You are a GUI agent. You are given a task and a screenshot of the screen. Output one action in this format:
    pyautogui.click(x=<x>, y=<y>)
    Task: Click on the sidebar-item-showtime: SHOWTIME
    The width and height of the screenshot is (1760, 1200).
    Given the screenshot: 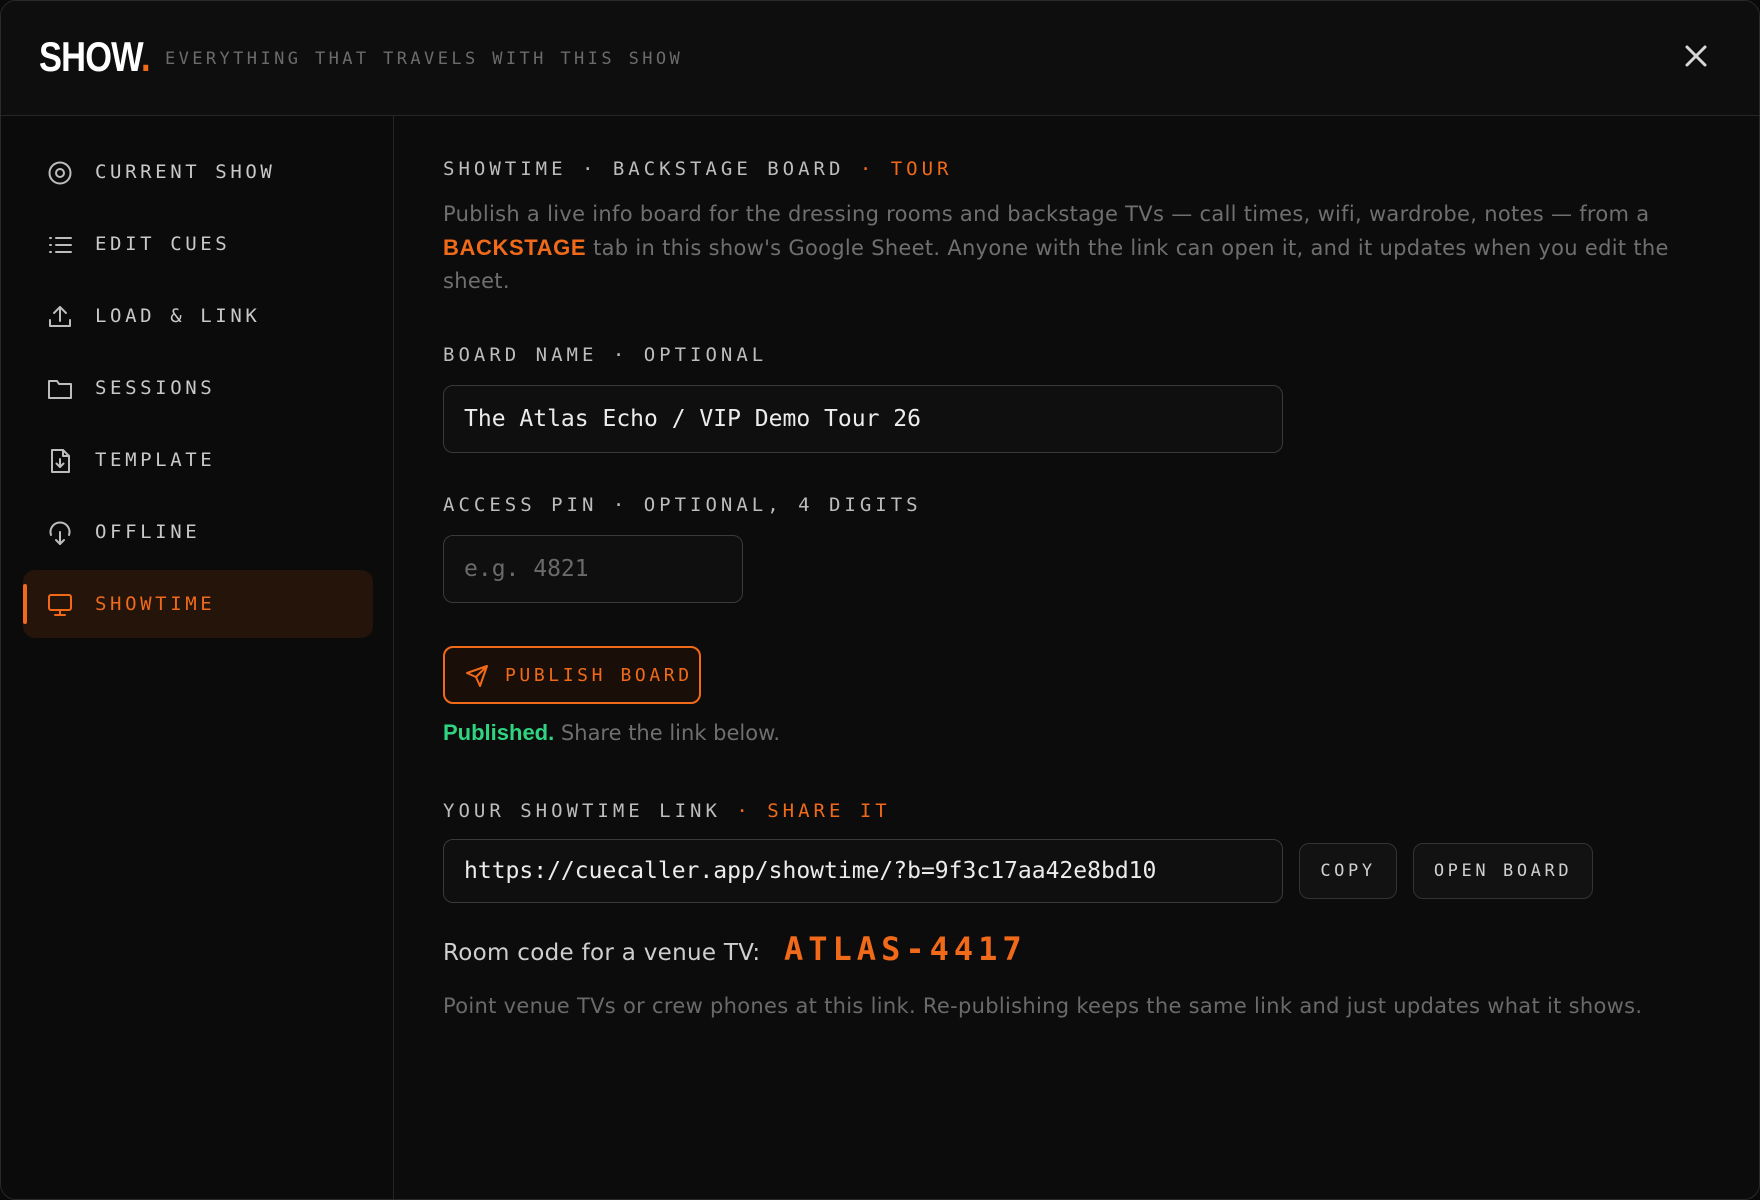 What is the action you would take?
    pyautogui.click(x=198, y=604)
    